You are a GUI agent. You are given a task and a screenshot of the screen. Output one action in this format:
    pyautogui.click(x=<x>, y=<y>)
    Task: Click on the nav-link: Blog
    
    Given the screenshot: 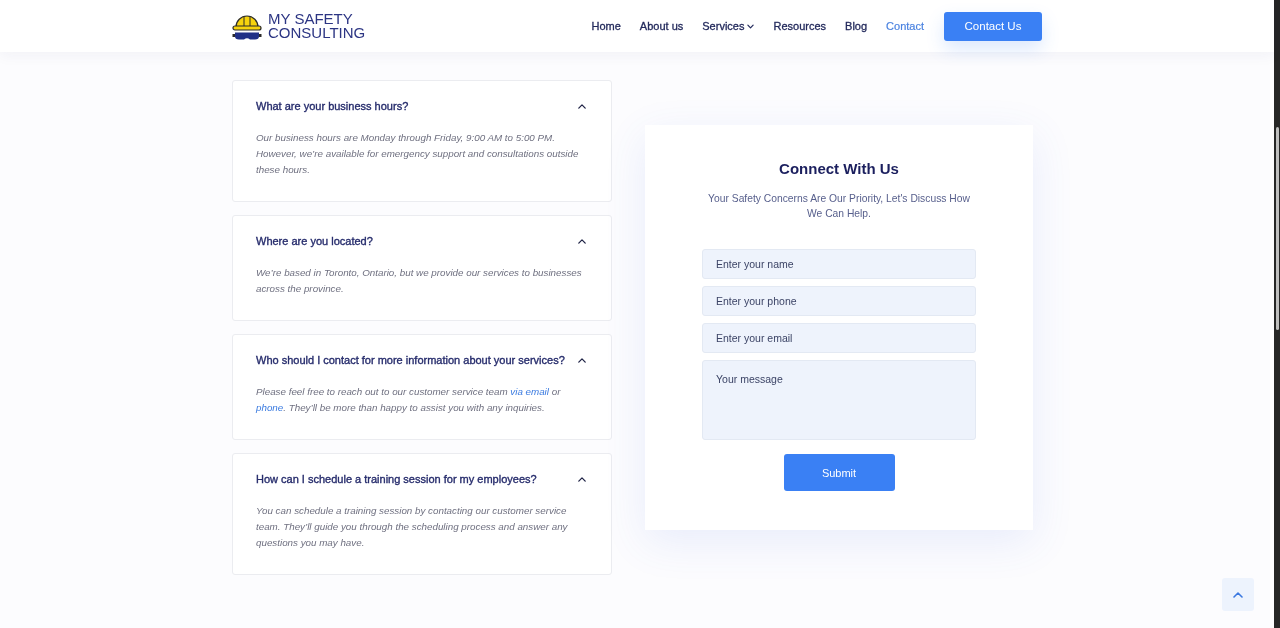 What is the action you would take?
    pyautogui.click(x=856, y=26)
    